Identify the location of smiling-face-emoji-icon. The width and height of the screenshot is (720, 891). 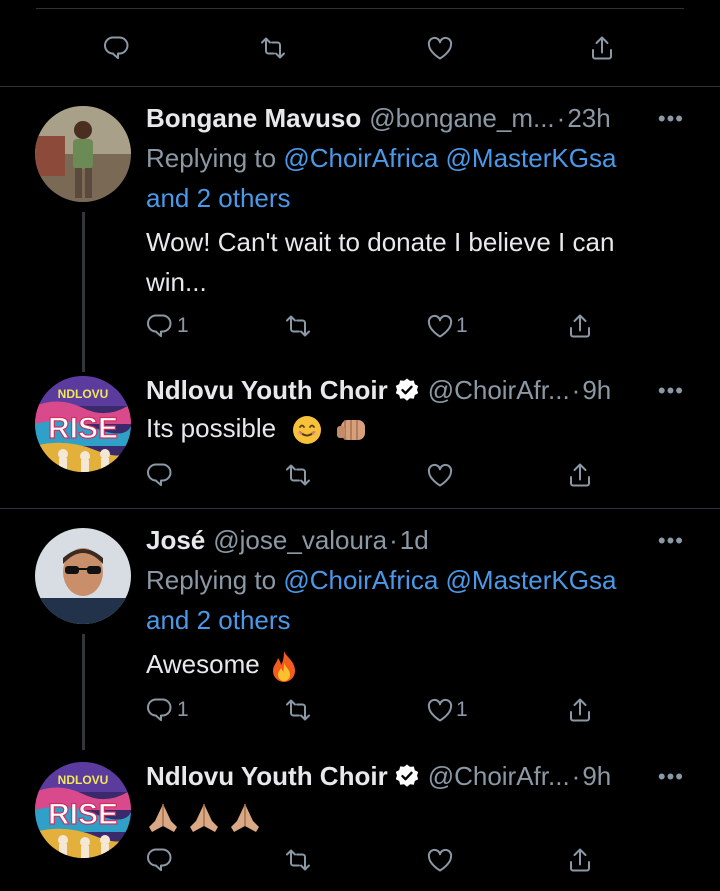
(307, 430).